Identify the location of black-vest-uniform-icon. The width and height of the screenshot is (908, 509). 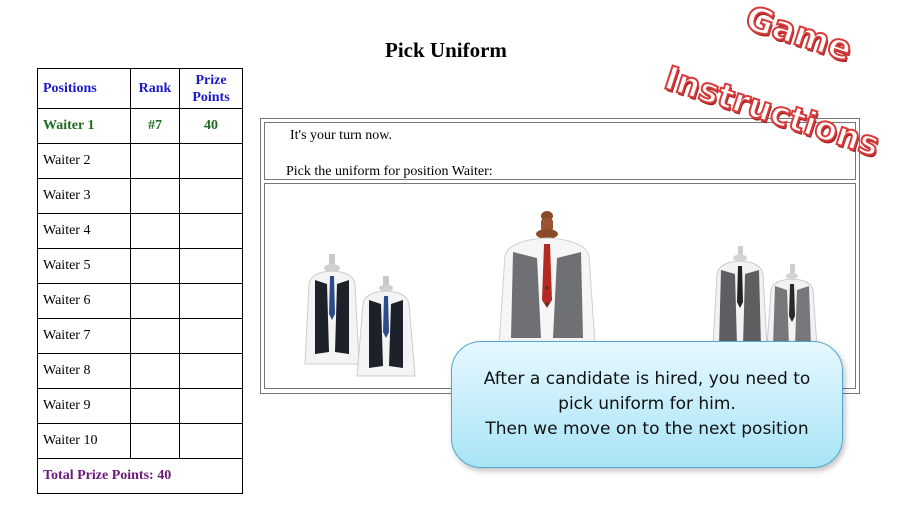
(360, 315).